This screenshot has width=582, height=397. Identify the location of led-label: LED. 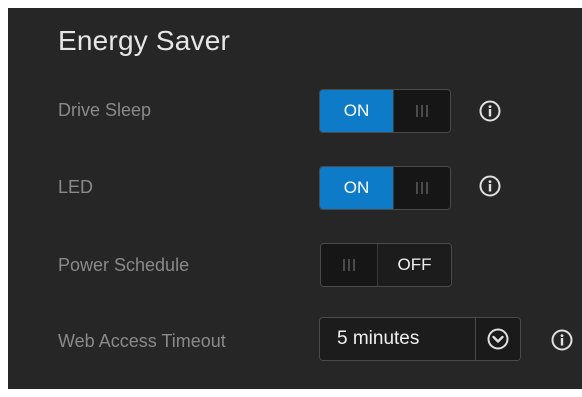
(76, 187).